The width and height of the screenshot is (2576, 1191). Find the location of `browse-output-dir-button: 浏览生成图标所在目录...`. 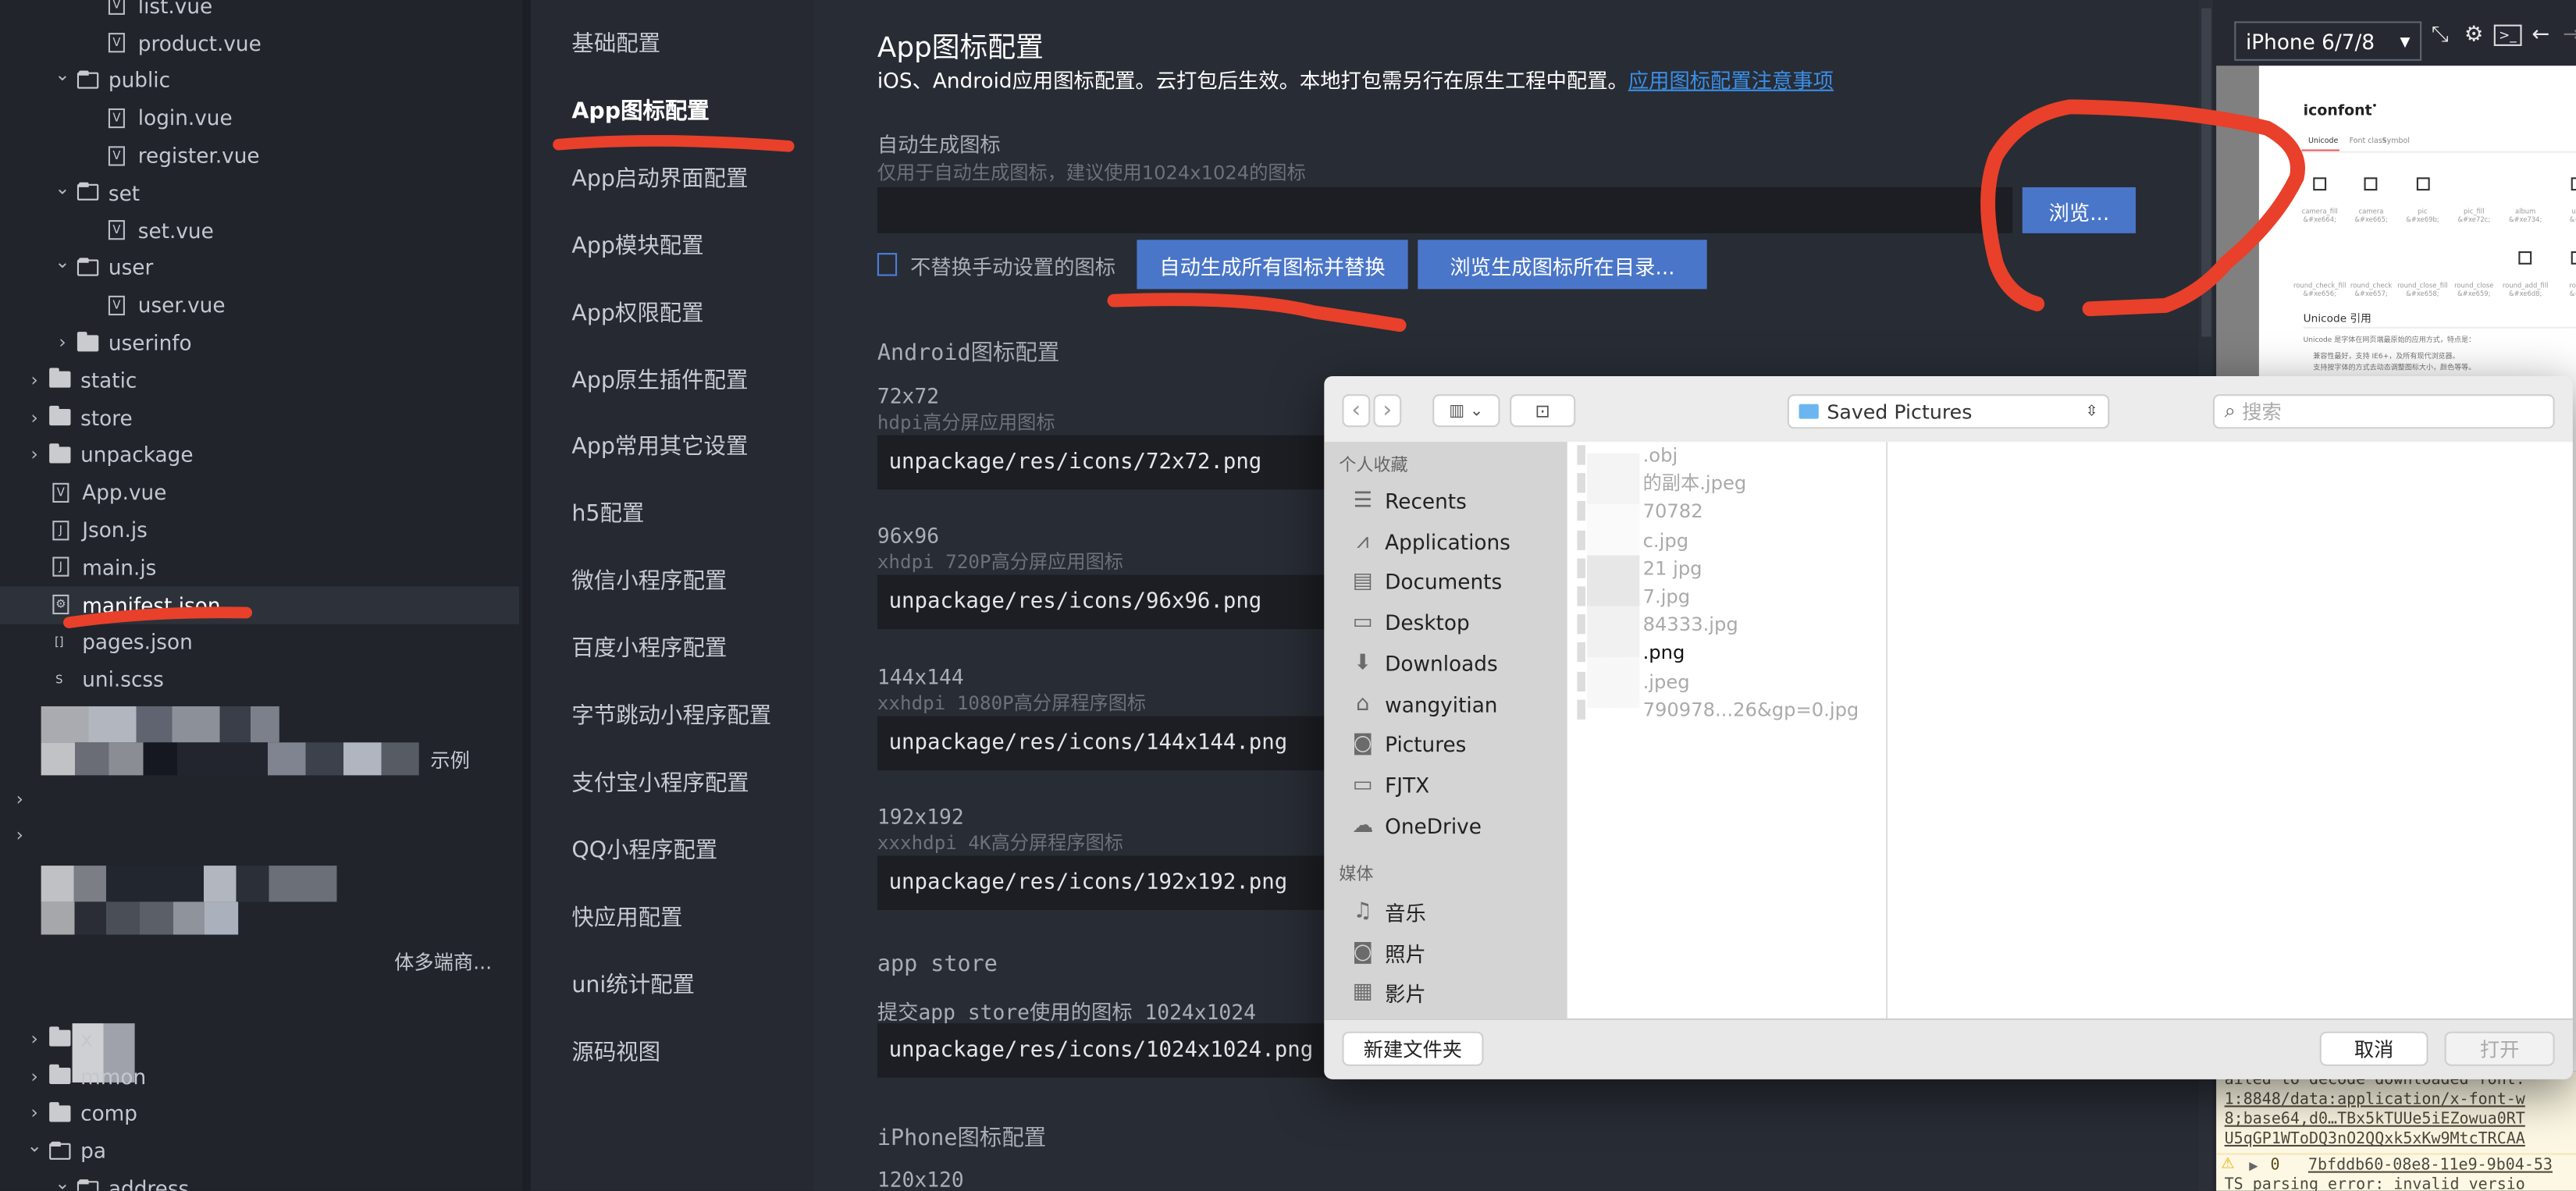

browse-output-dir-button: 浏览生成图标所在目录... is located at coordinates (1562, 265).